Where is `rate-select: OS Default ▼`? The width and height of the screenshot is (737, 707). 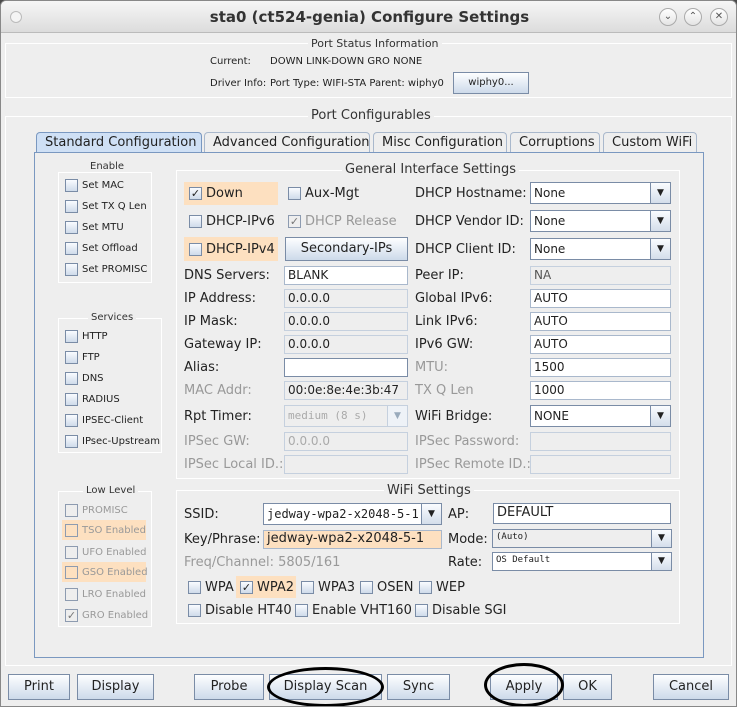
rate-select: OS Default ▼ is located at coordinates (582, 561).